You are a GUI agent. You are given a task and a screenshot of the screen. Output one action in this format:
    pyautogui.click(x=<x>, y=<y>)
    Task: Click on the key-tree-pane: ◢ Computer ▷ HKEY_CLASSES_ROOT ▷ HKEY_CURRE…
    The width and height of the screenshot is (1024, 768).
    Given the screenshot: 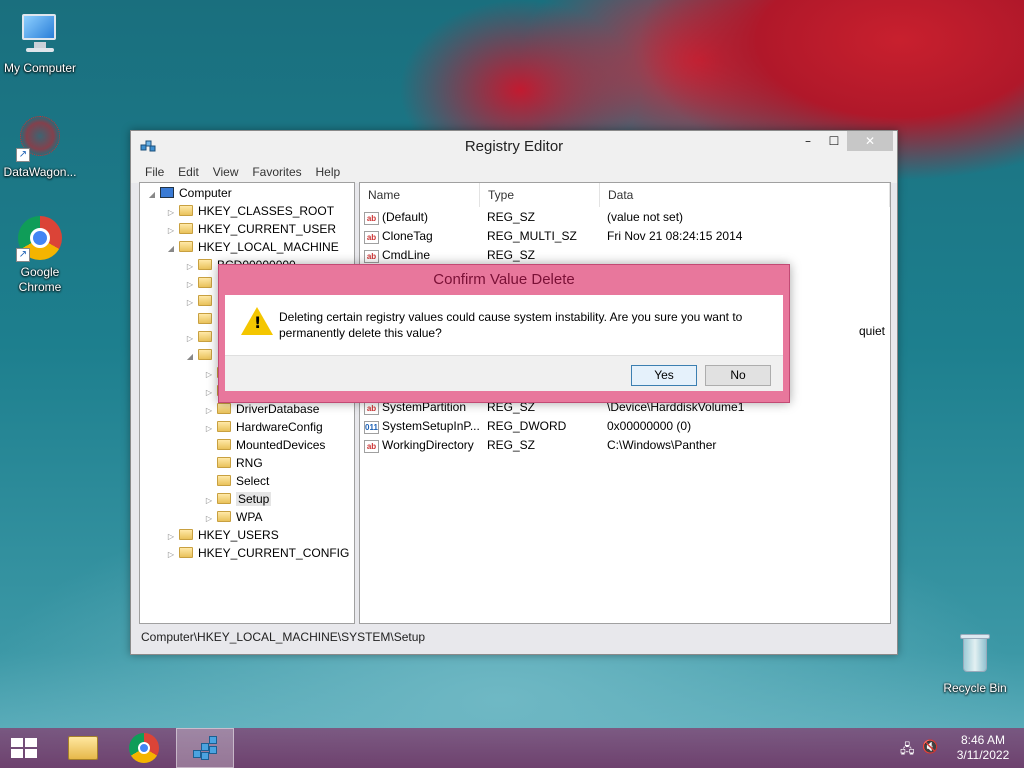 What is the action you would take?
    pyautogui.click(x=247, y=403)
    